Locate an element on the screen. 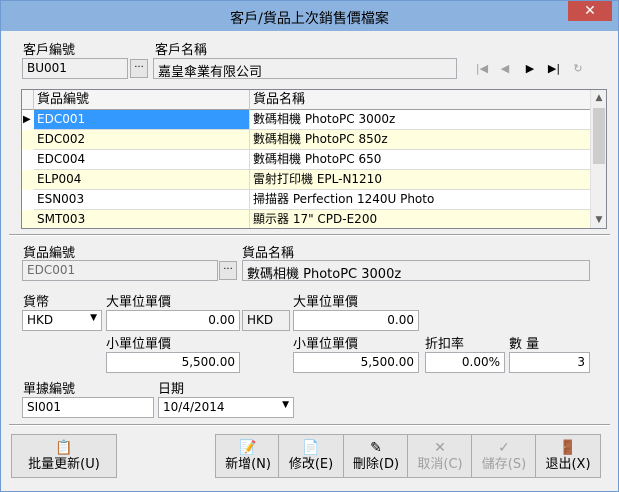 The width and height of the screenshot is (619, 492). customer-code-label: 客戶編號 is located at coordinates (49, 50).